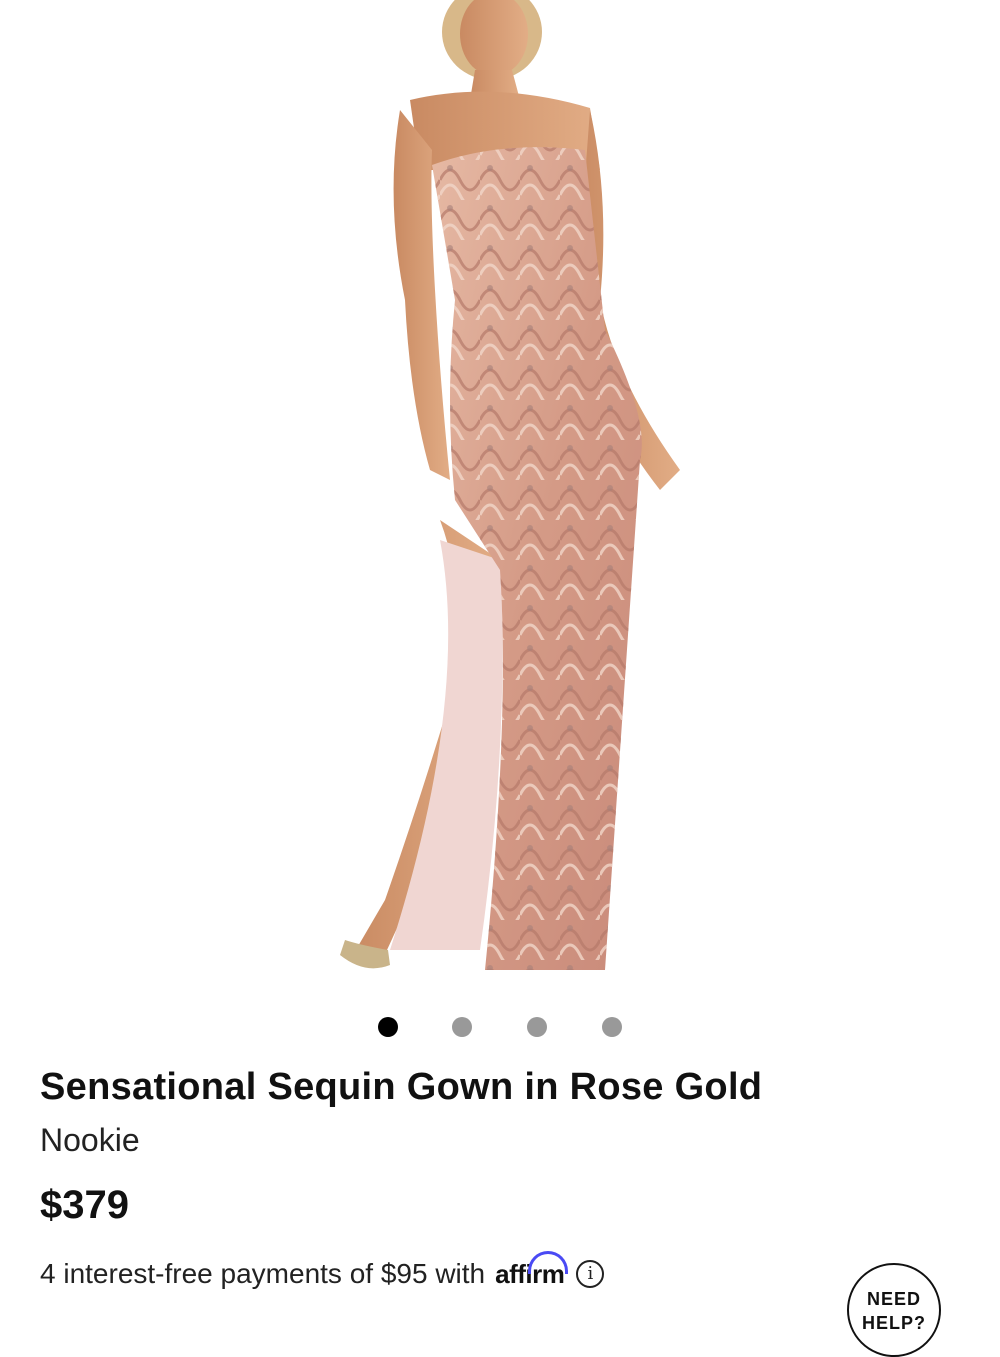  What do you see at coordinates (500, 1028) in the screenshot?
I see `image-pagination` at bounding box center [500, 1028].